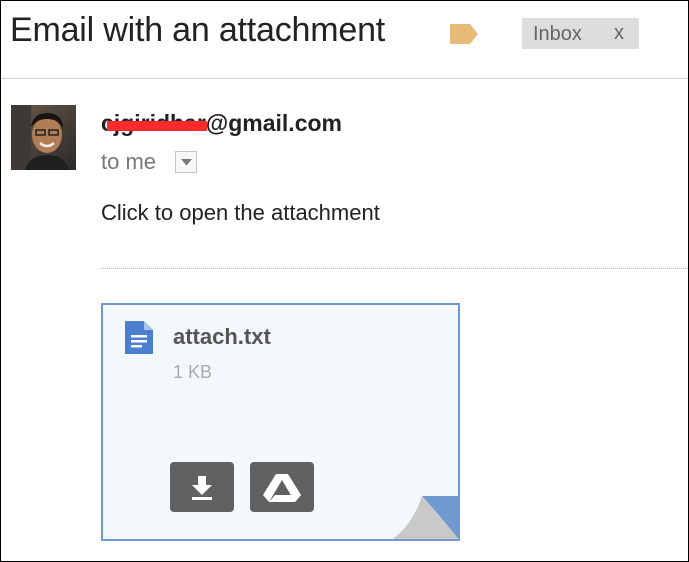 The height and width of the screenshot is (562, 689). I want to click on save-to-drive-button, so click(282, 487).